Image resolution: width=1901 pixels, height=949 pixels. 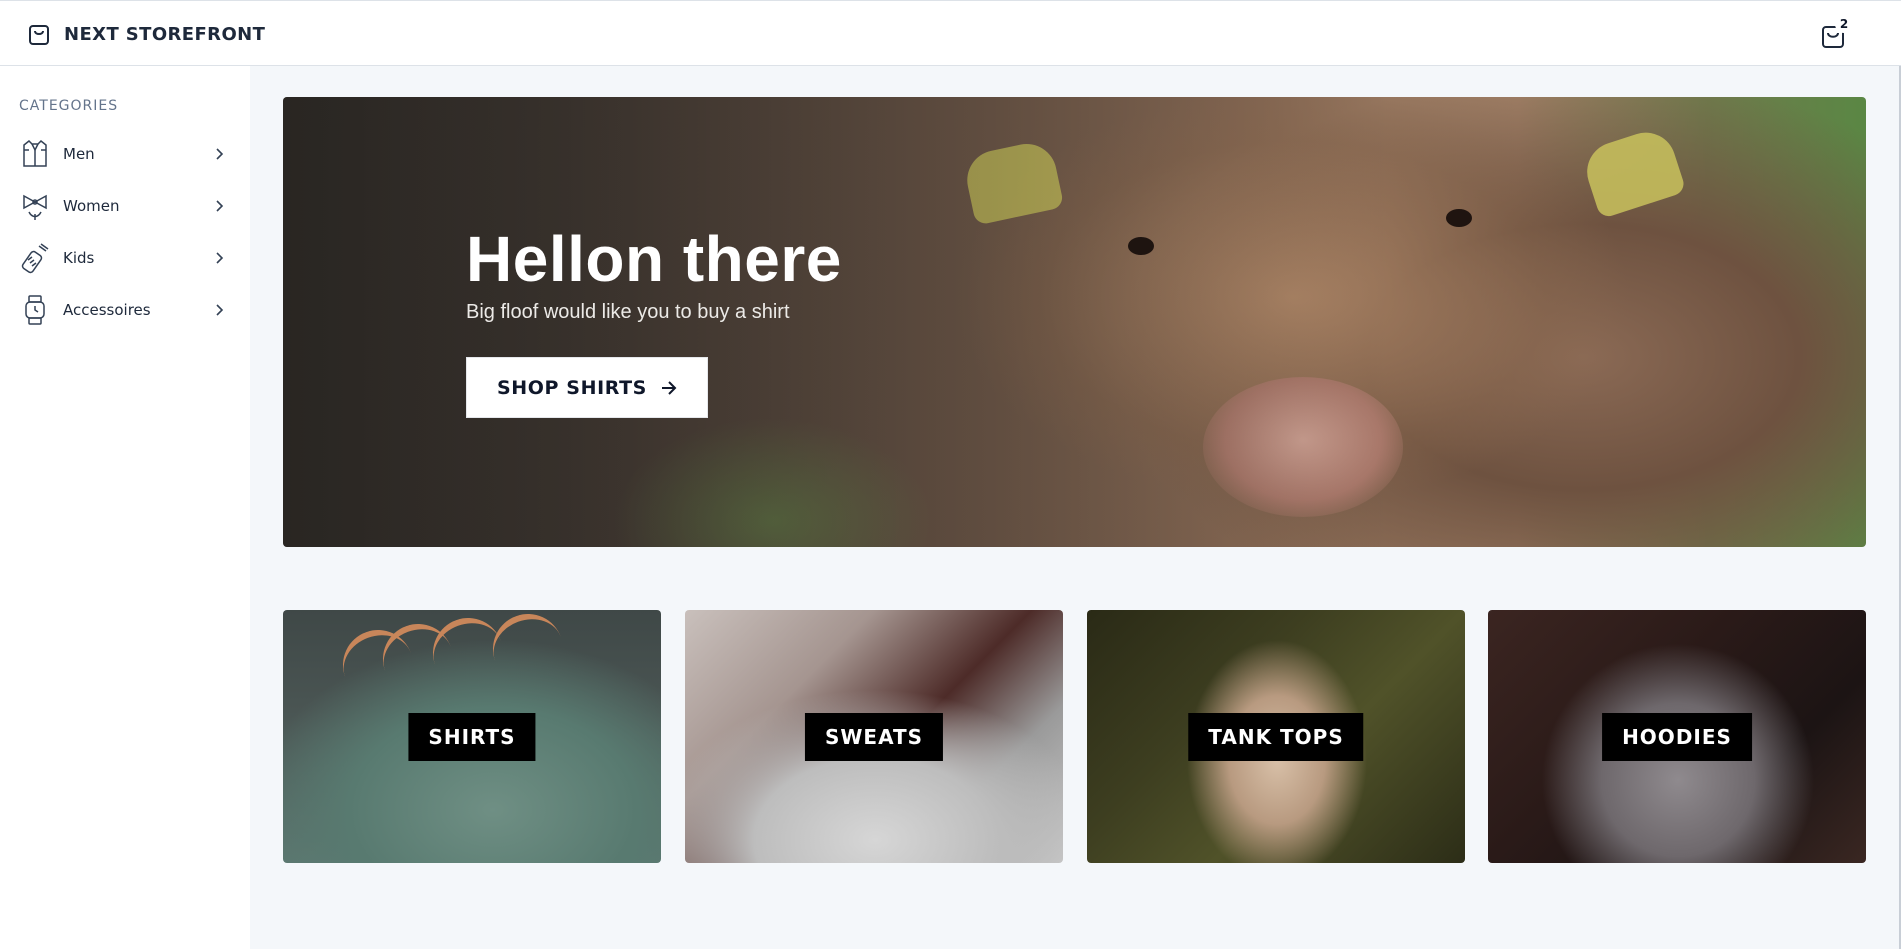 I want to click on baby-bottle-icon, so click(x=35, y=258).